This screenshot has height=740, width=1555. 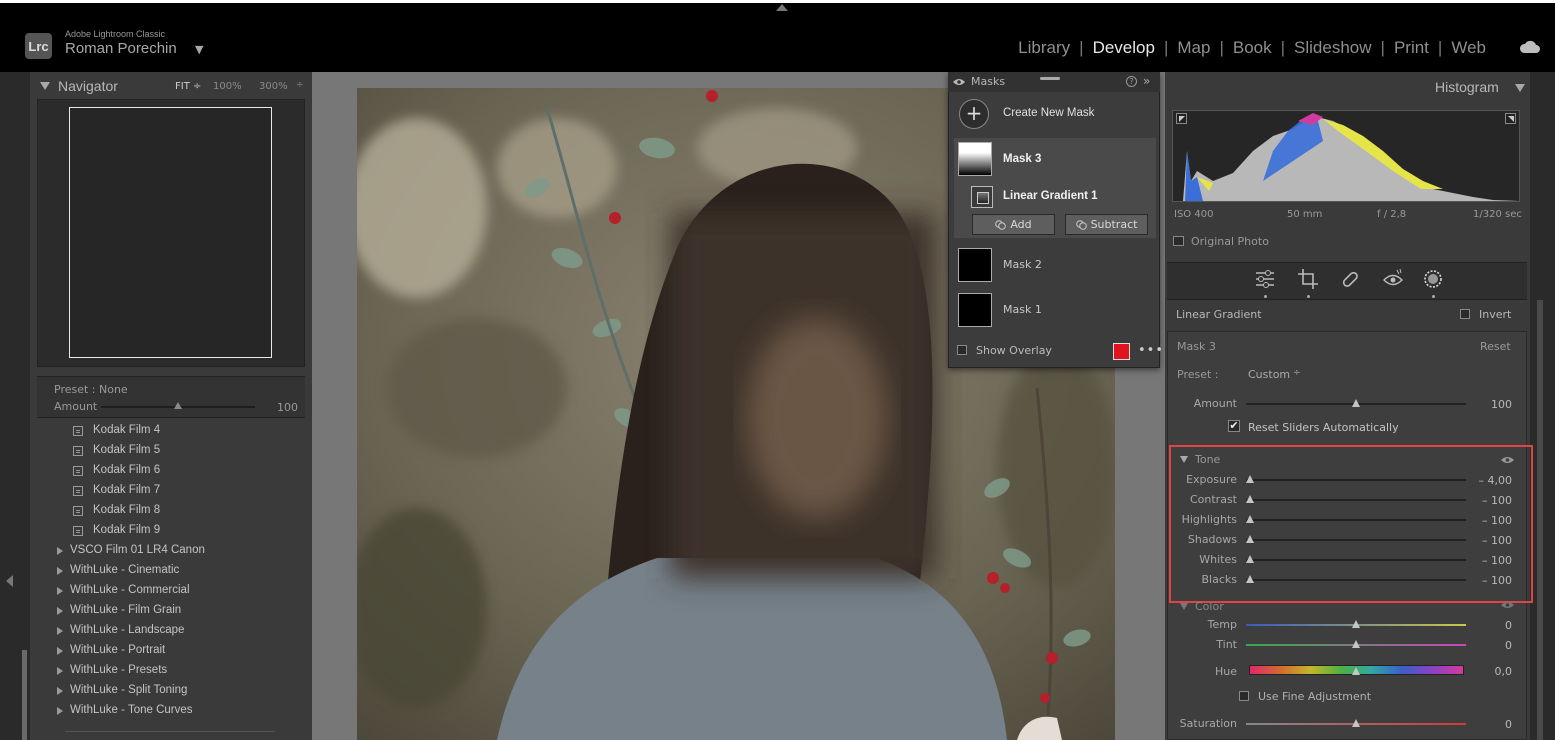 I want to click on preset-group: WithLuke - Presets, so click(x=118, y=670).